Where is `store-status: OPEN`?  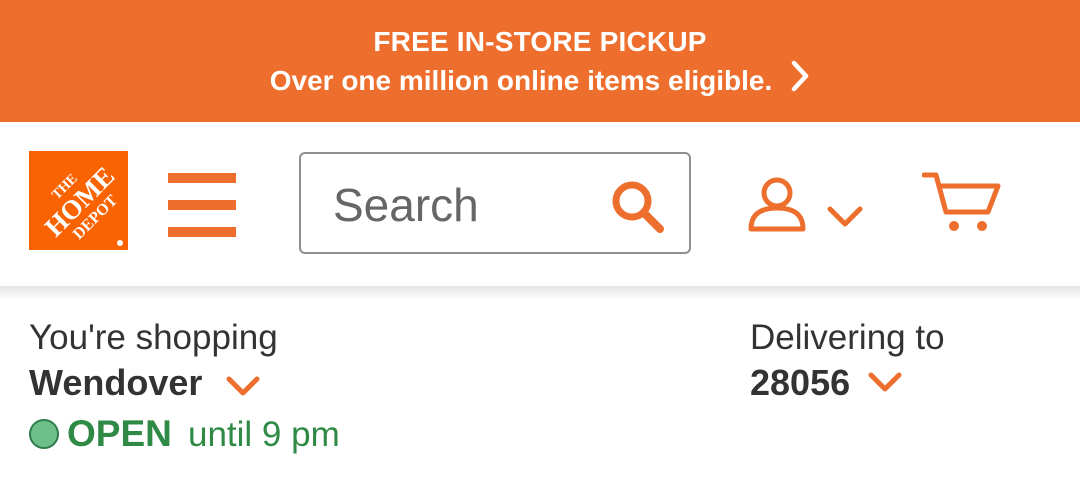 store-status: OPEN is located at coordinates (119, 433).